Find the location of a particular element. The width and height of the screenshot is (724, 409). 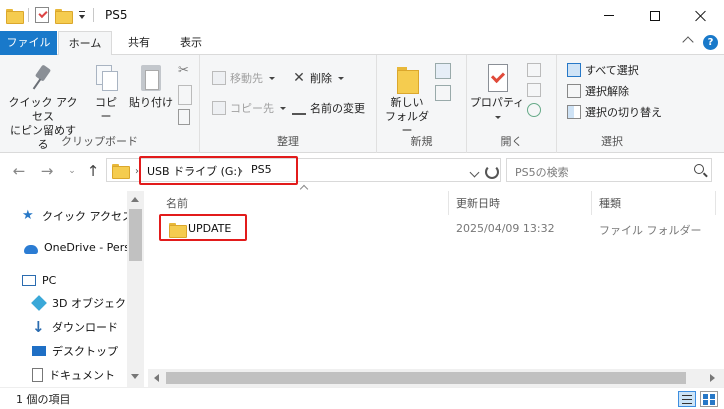

cut-icon: ✂ is located at coordinates (186, 73).